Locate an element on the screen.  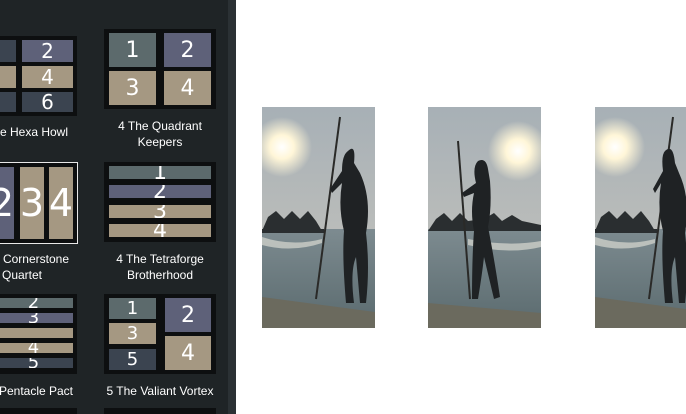
layout-label-cornerstone-2: Quartet is located at coordinates (22, 275).